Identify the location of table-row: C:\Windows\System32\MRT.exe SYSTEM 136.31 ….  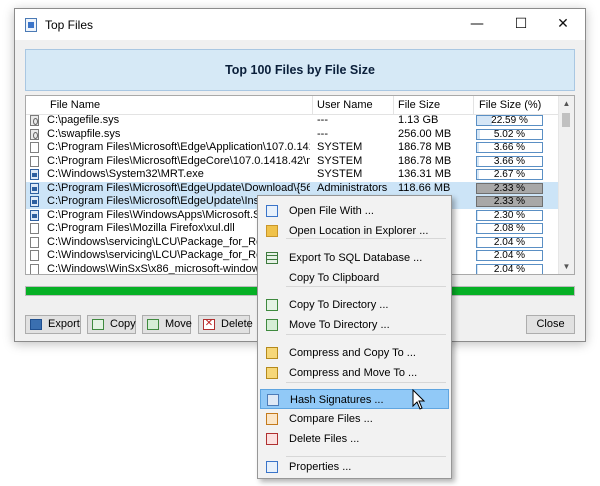
(293, 175).